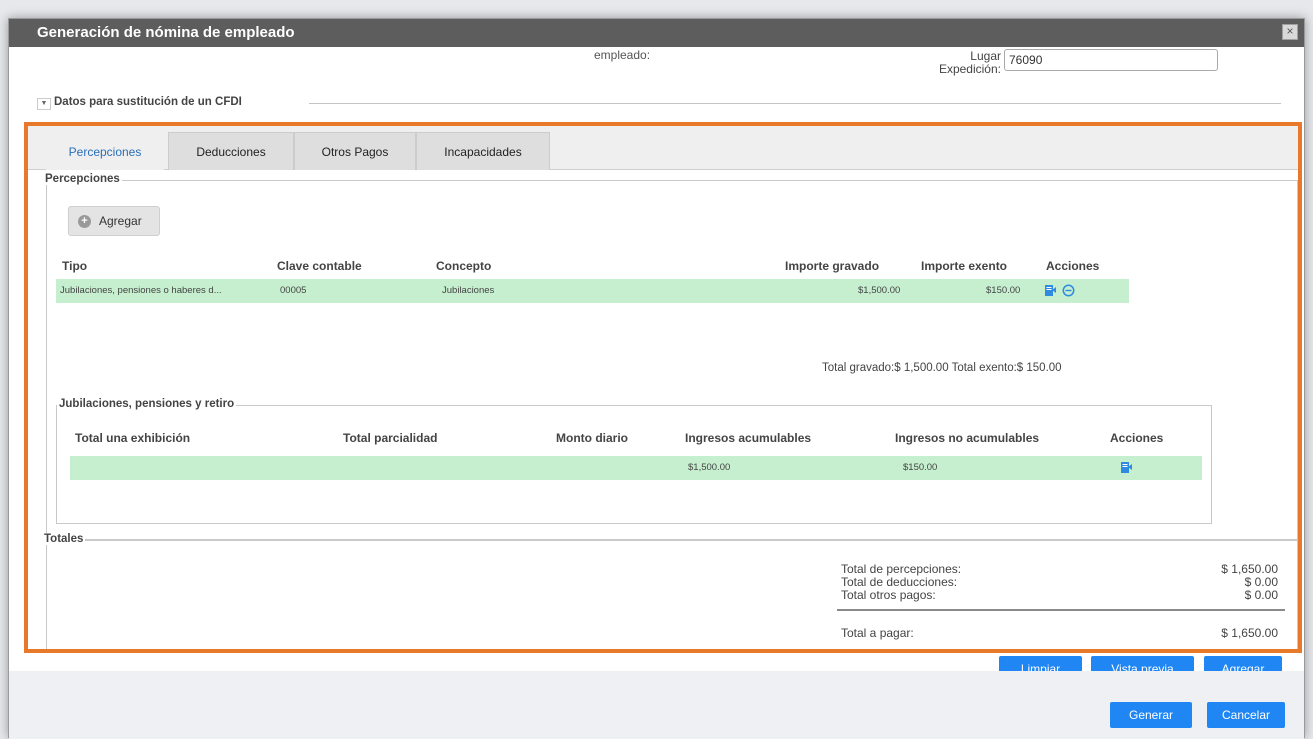 The image size is (1313, 739). I want to click on total-deducciones-label: Total de deducciones:, so click(899, 582).